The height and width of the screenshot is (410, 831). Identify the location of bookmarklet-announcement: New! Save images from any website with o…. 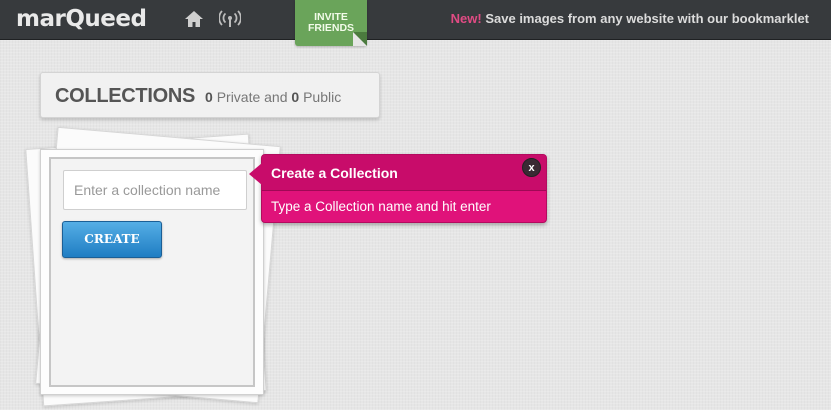
(630, 18).